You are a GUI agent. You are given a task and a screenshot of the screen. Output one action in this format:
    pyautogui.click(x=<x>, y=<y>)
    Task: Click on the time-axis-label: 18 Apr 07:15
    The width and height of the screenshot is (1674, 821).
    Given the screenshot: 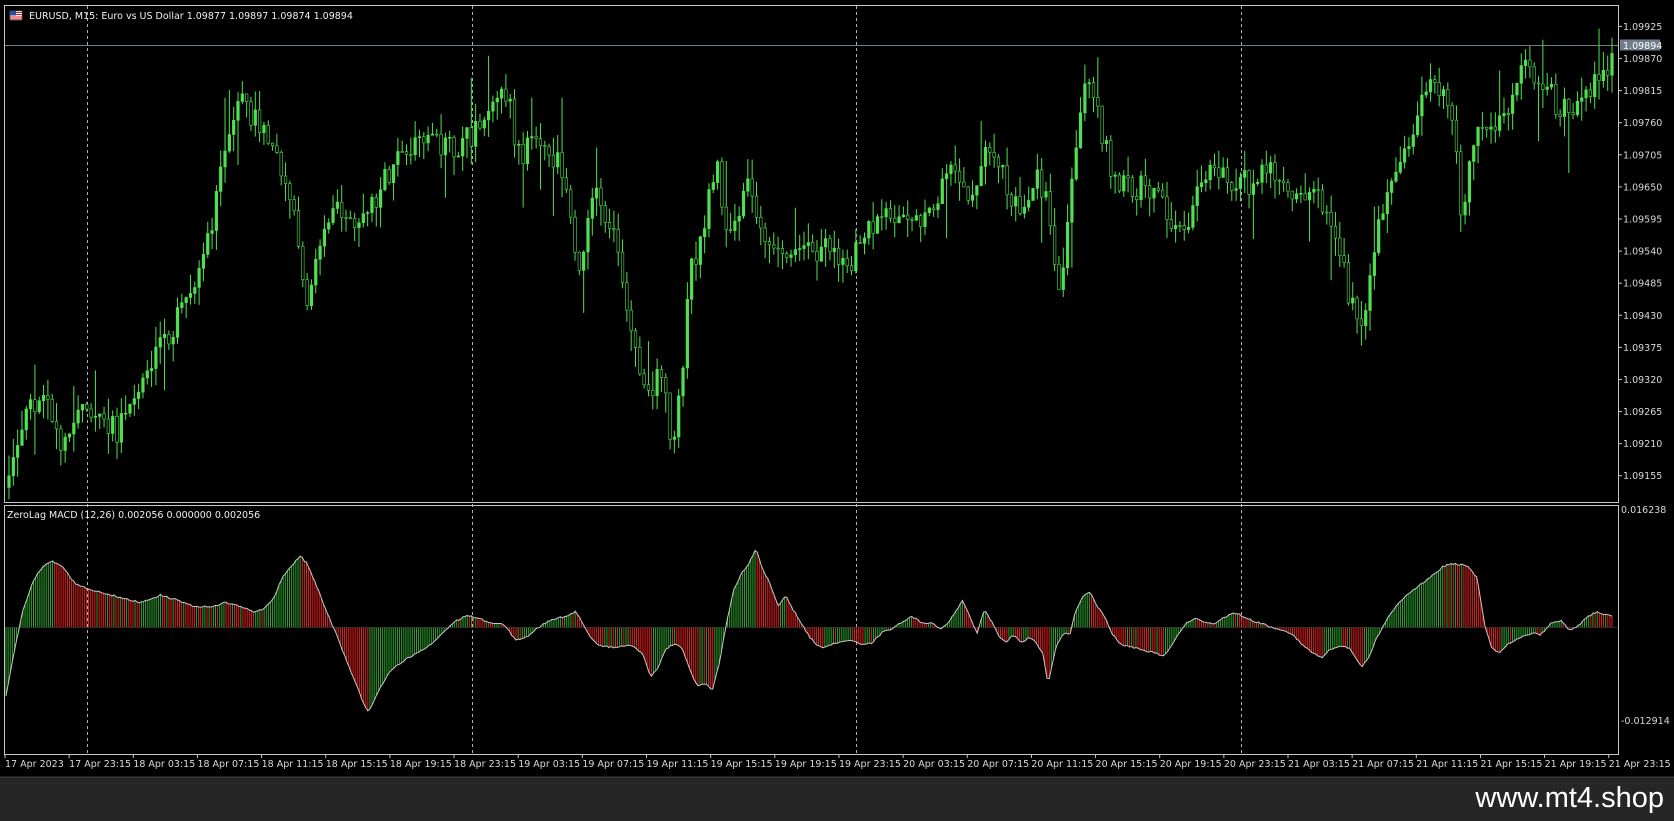 What is the action you would take?
    pyautogui.click(x=228, y=764)
    